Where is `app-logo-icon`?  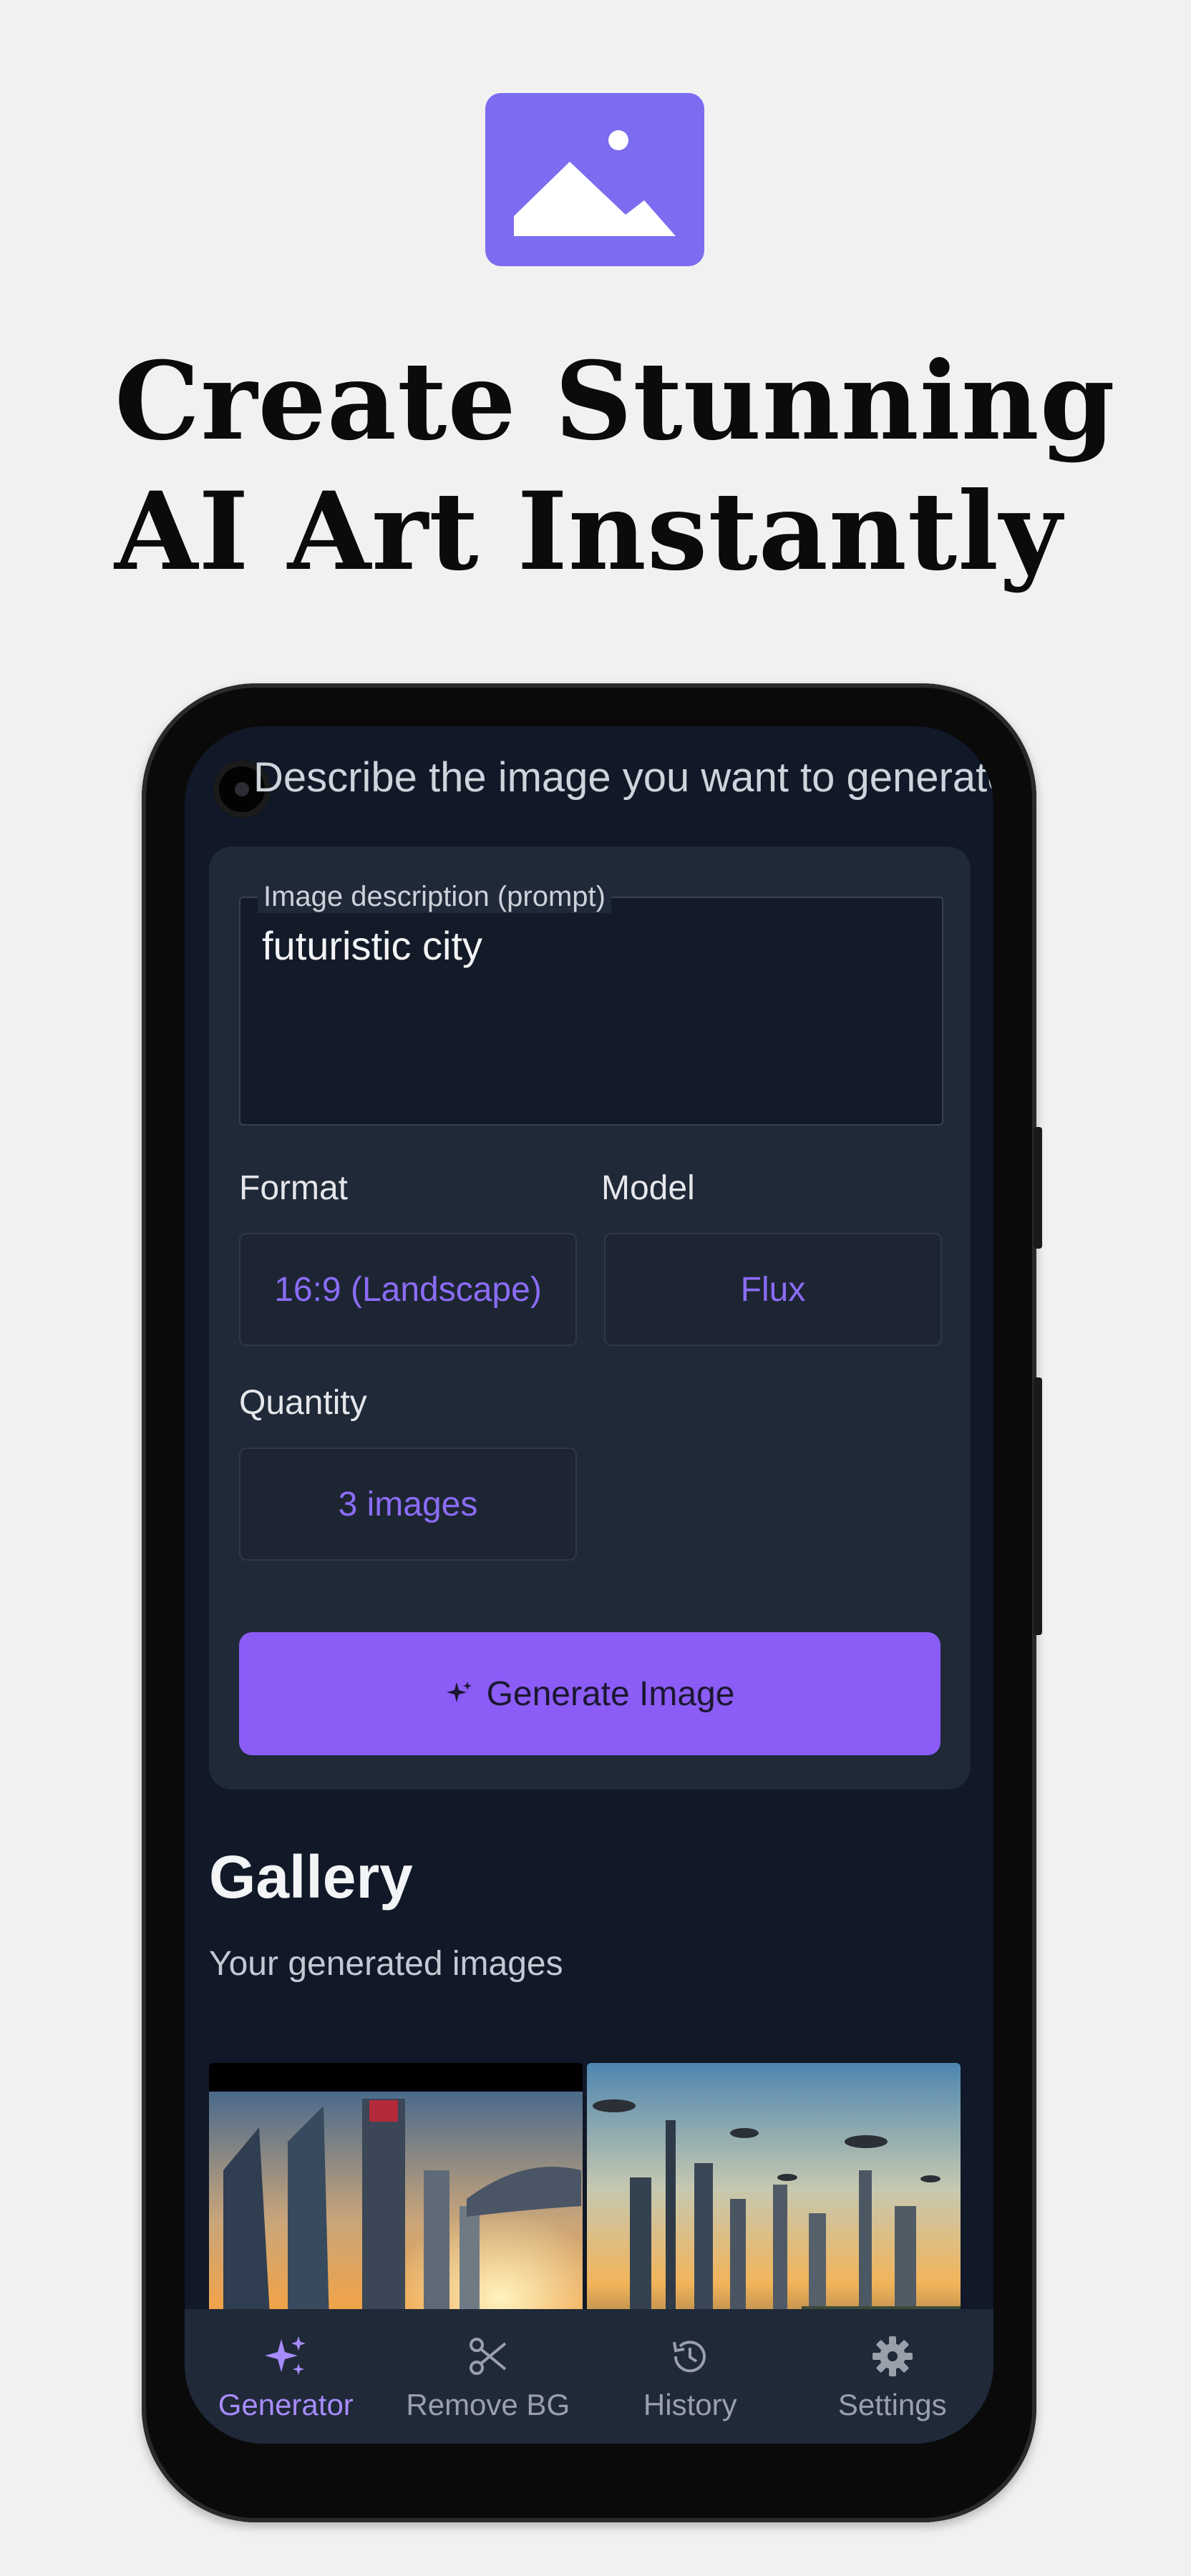 app-logo-icon is located at coordinates (594, 179).